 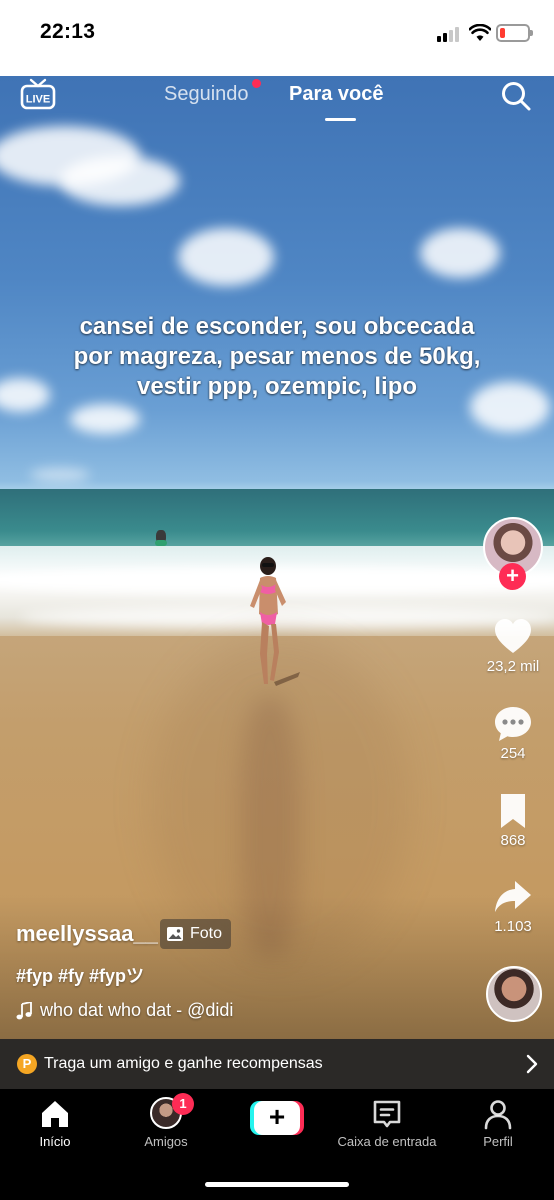 I want to click on sound-label: who dat who dat - @didi, so click(x=137, y=1010).